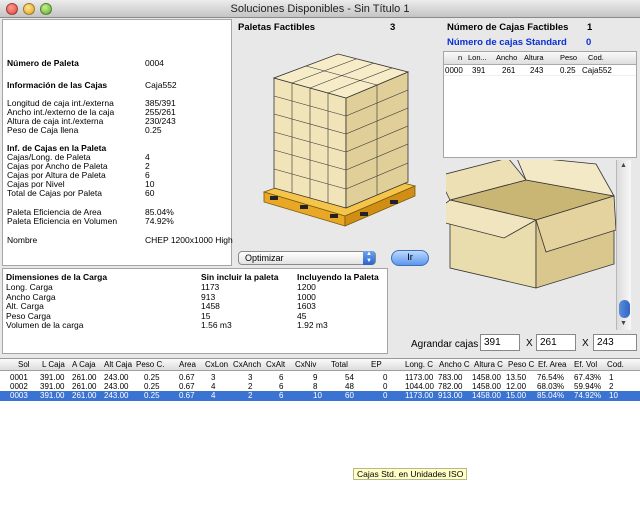 This screenshot has width=640, height=524. I want to click on info-label: Nombre, so click(22, 240).